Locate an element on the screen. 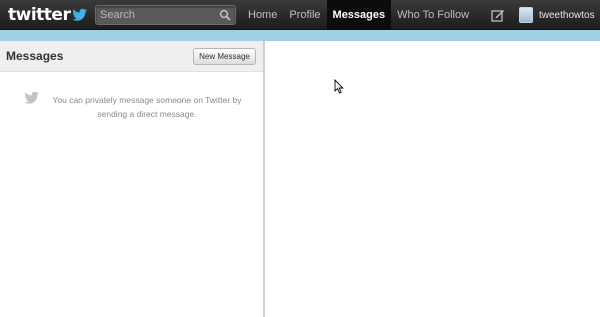 The height and width of the screenshot is (317, 600). main-nav: Home Profile Messages Who To Follow is located at coordinates (358, 15).